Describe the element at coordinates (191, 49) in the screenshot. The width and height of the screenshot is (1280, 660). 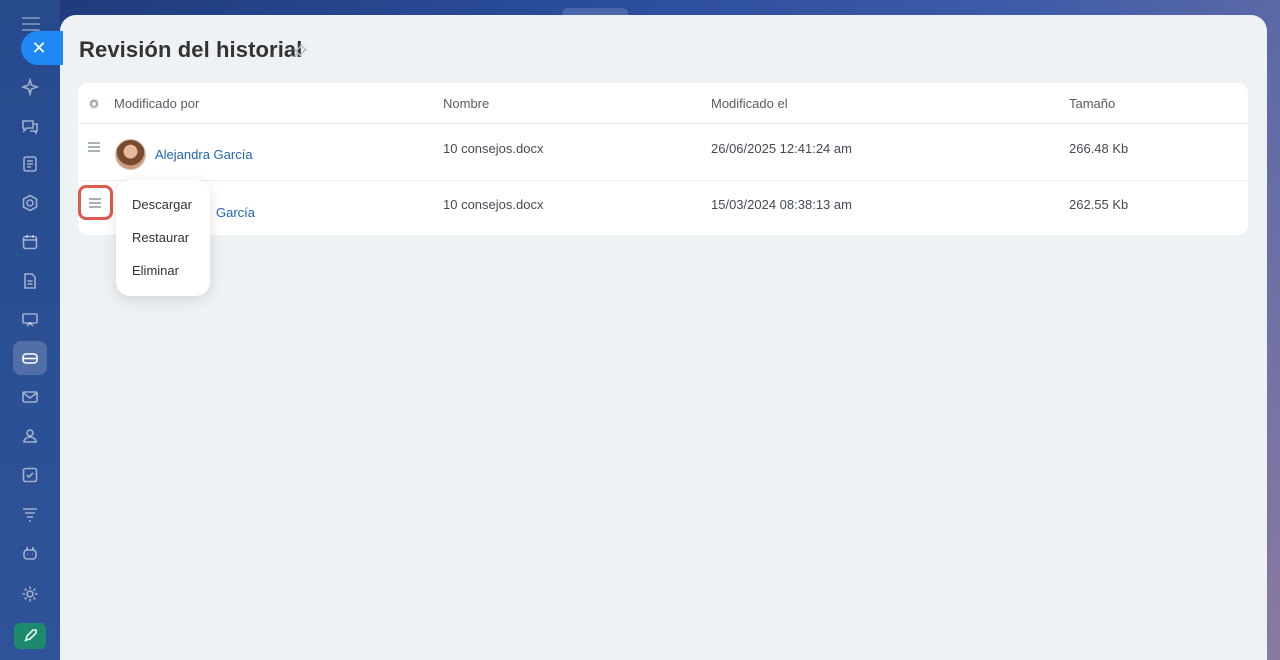
I see `page-title: Revisión del historial` at that location.